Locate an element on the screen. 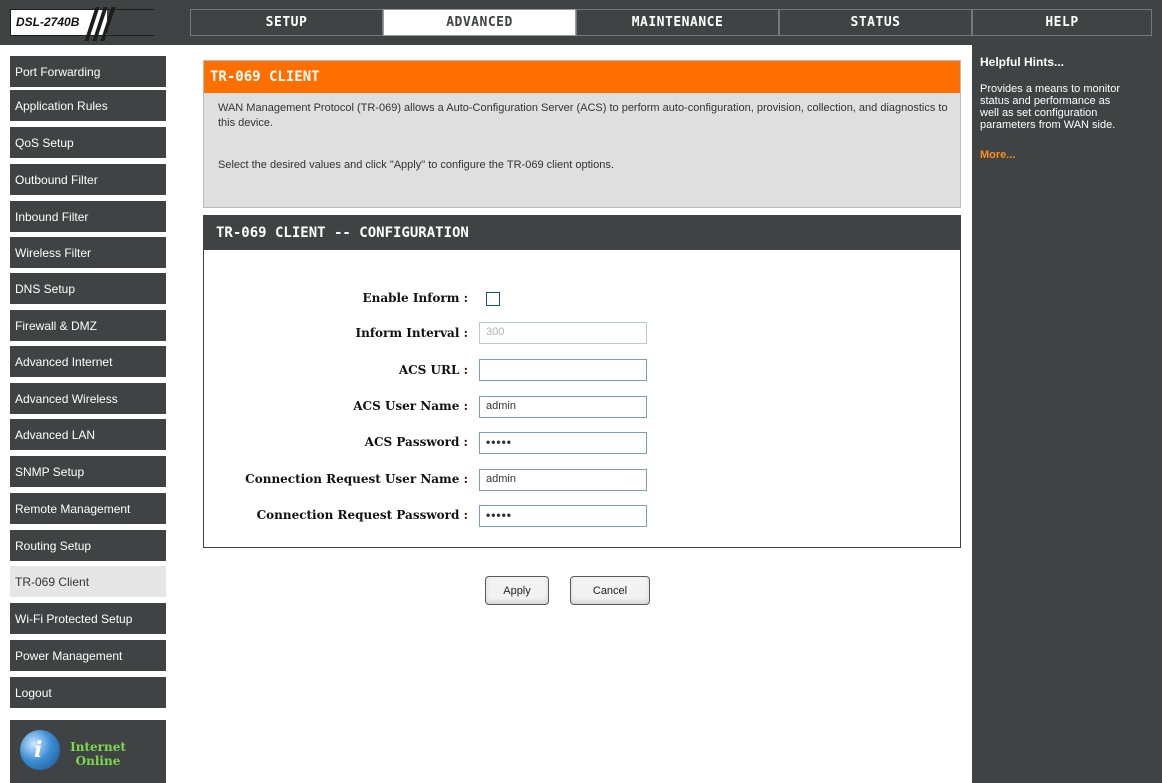 This screenshot has height=783, width=1162. acs-password-label: ACS Password : is located at coordinates (416, 442).